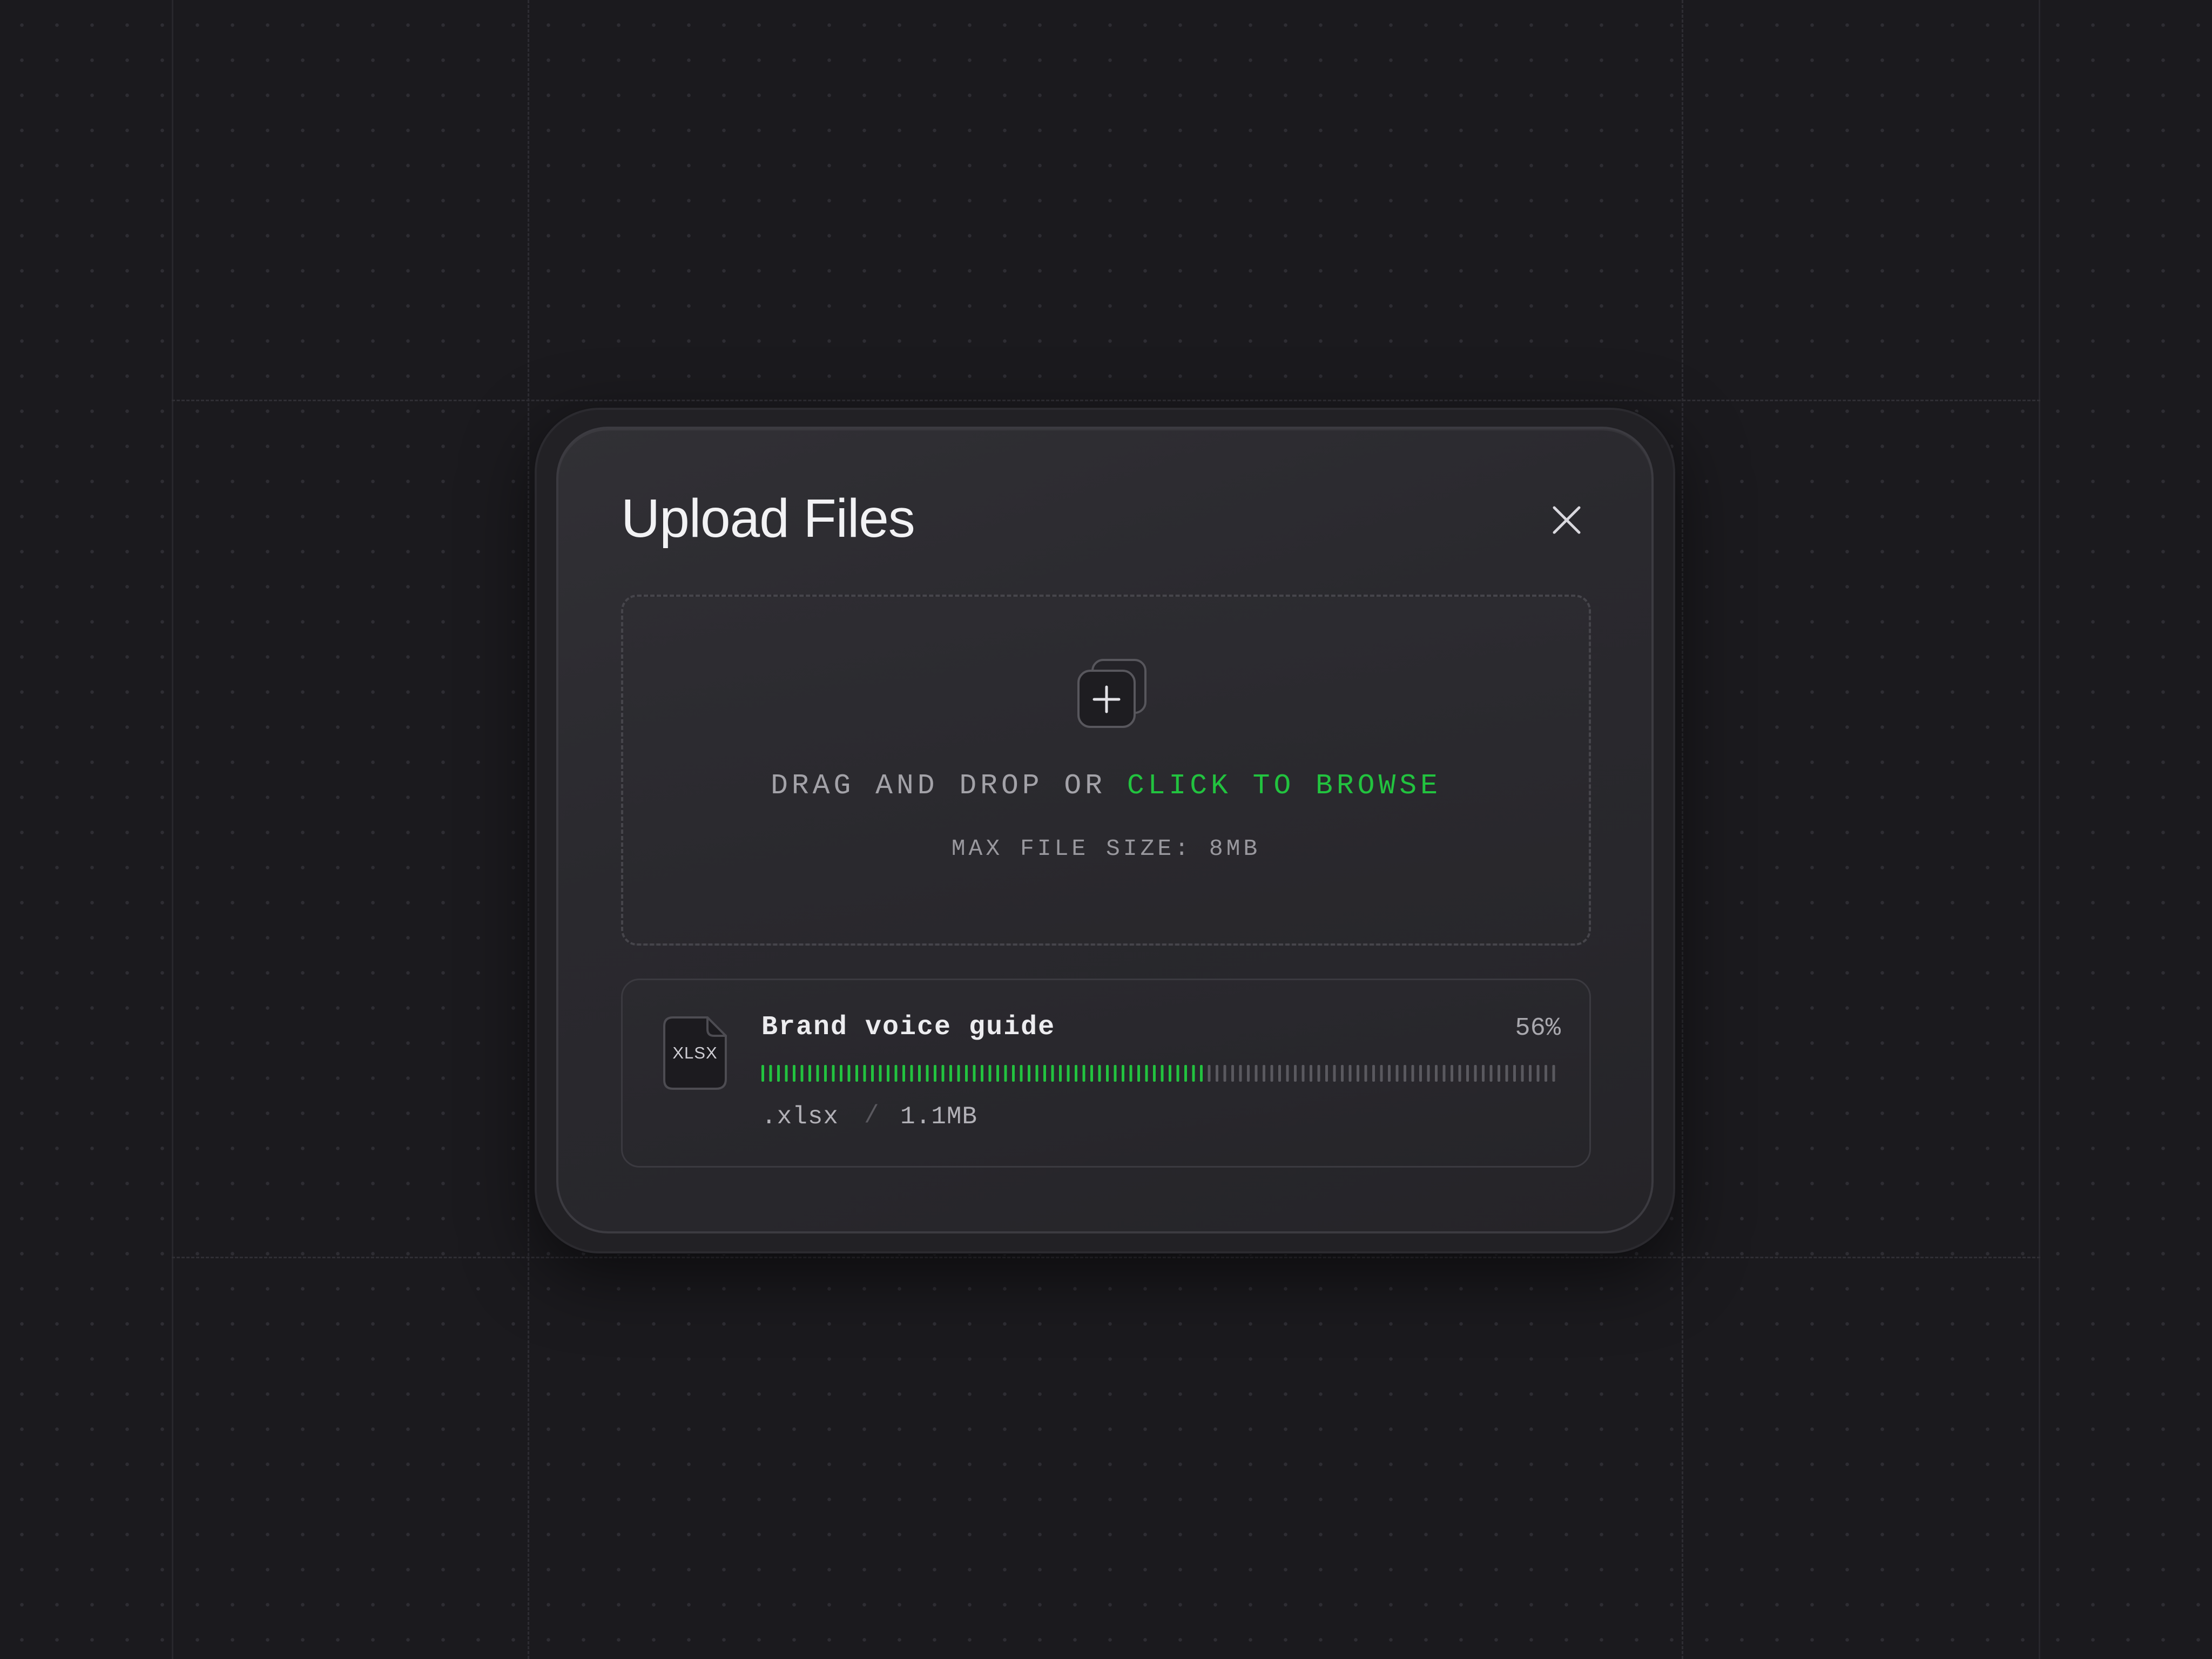 This screenshot has height=1659, width=2212. What do you see at coordinates (768, 518) in the screenshot?
I see `dialog-title: Upload Files` at bounding box center [768, 518].